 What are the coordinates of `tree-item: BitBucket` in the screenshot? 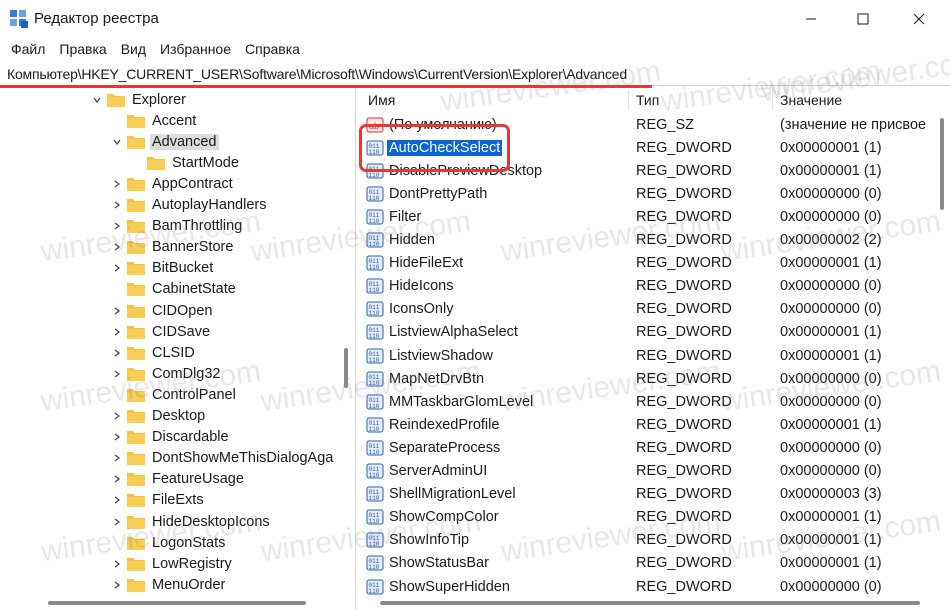 It's located at (162, 268).